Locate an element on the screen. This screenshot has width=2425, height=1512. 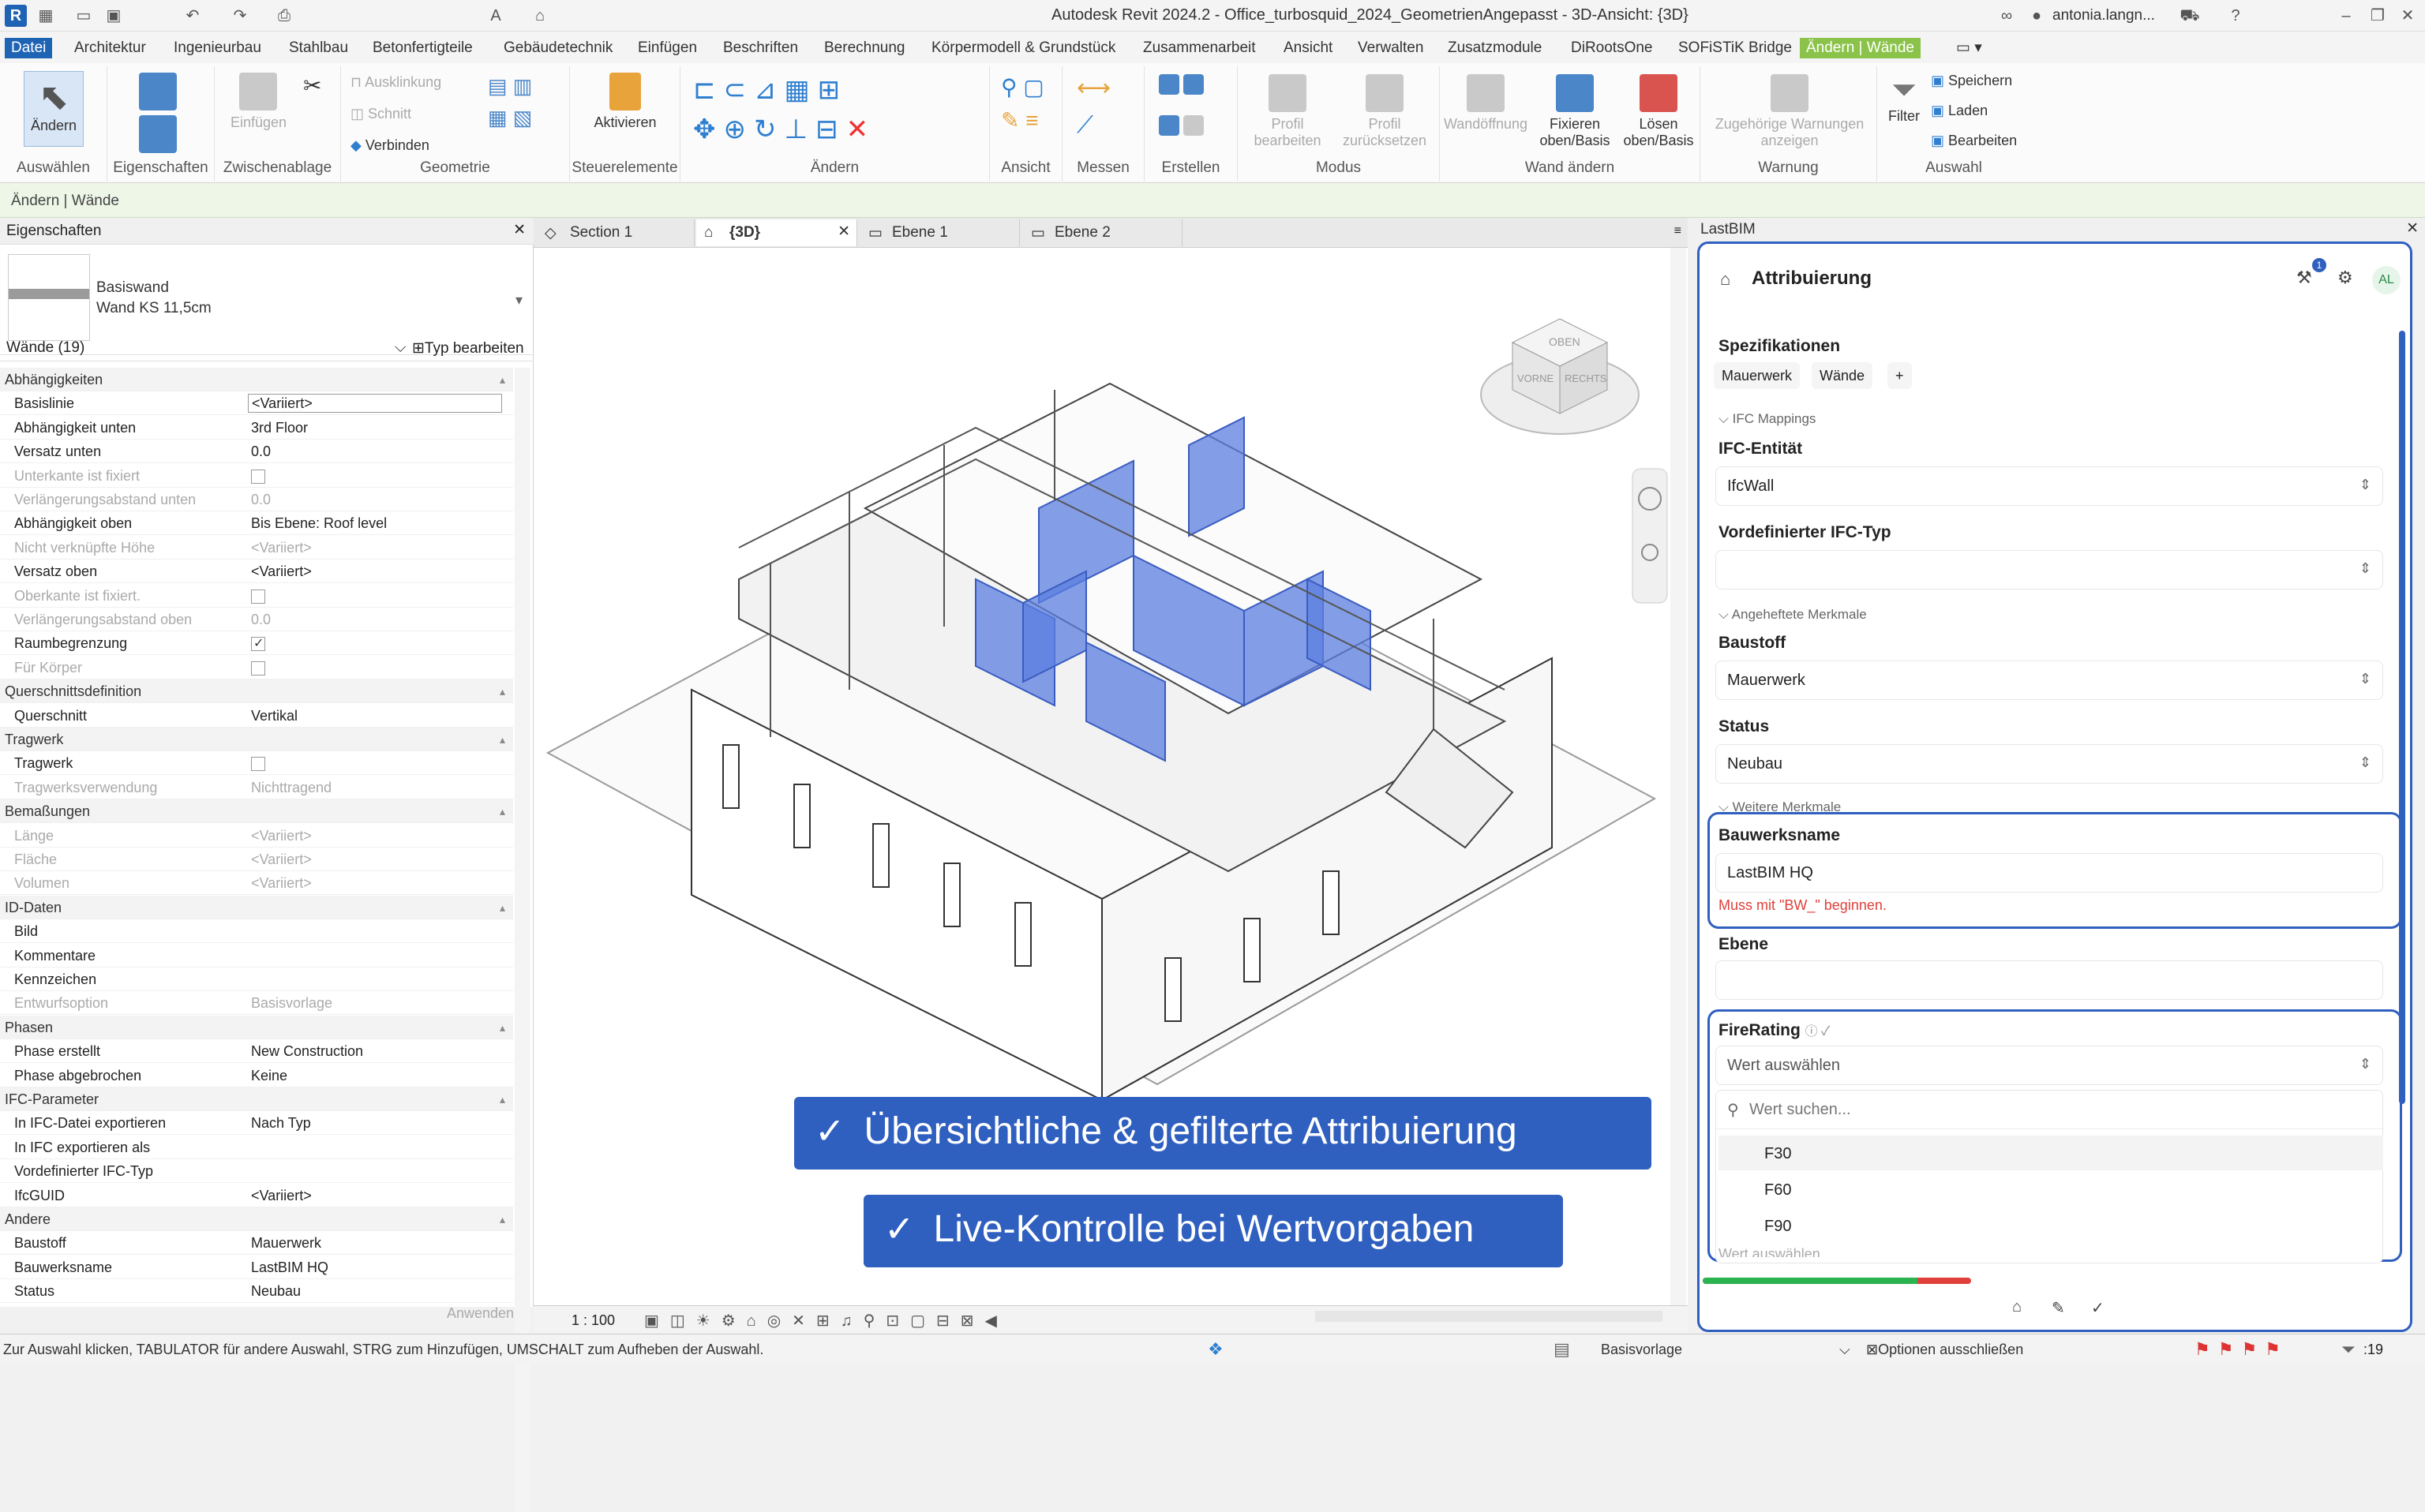
property-section: Phasen ▴ is located at coordinates (256, 1027).